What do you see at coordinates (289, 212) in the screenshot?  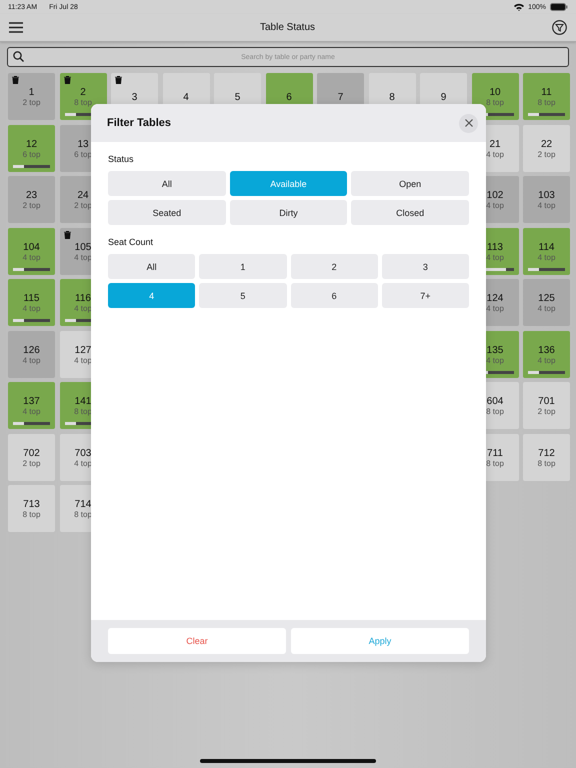 I see `status-option: Dirty` at bounding box center [289, 212].